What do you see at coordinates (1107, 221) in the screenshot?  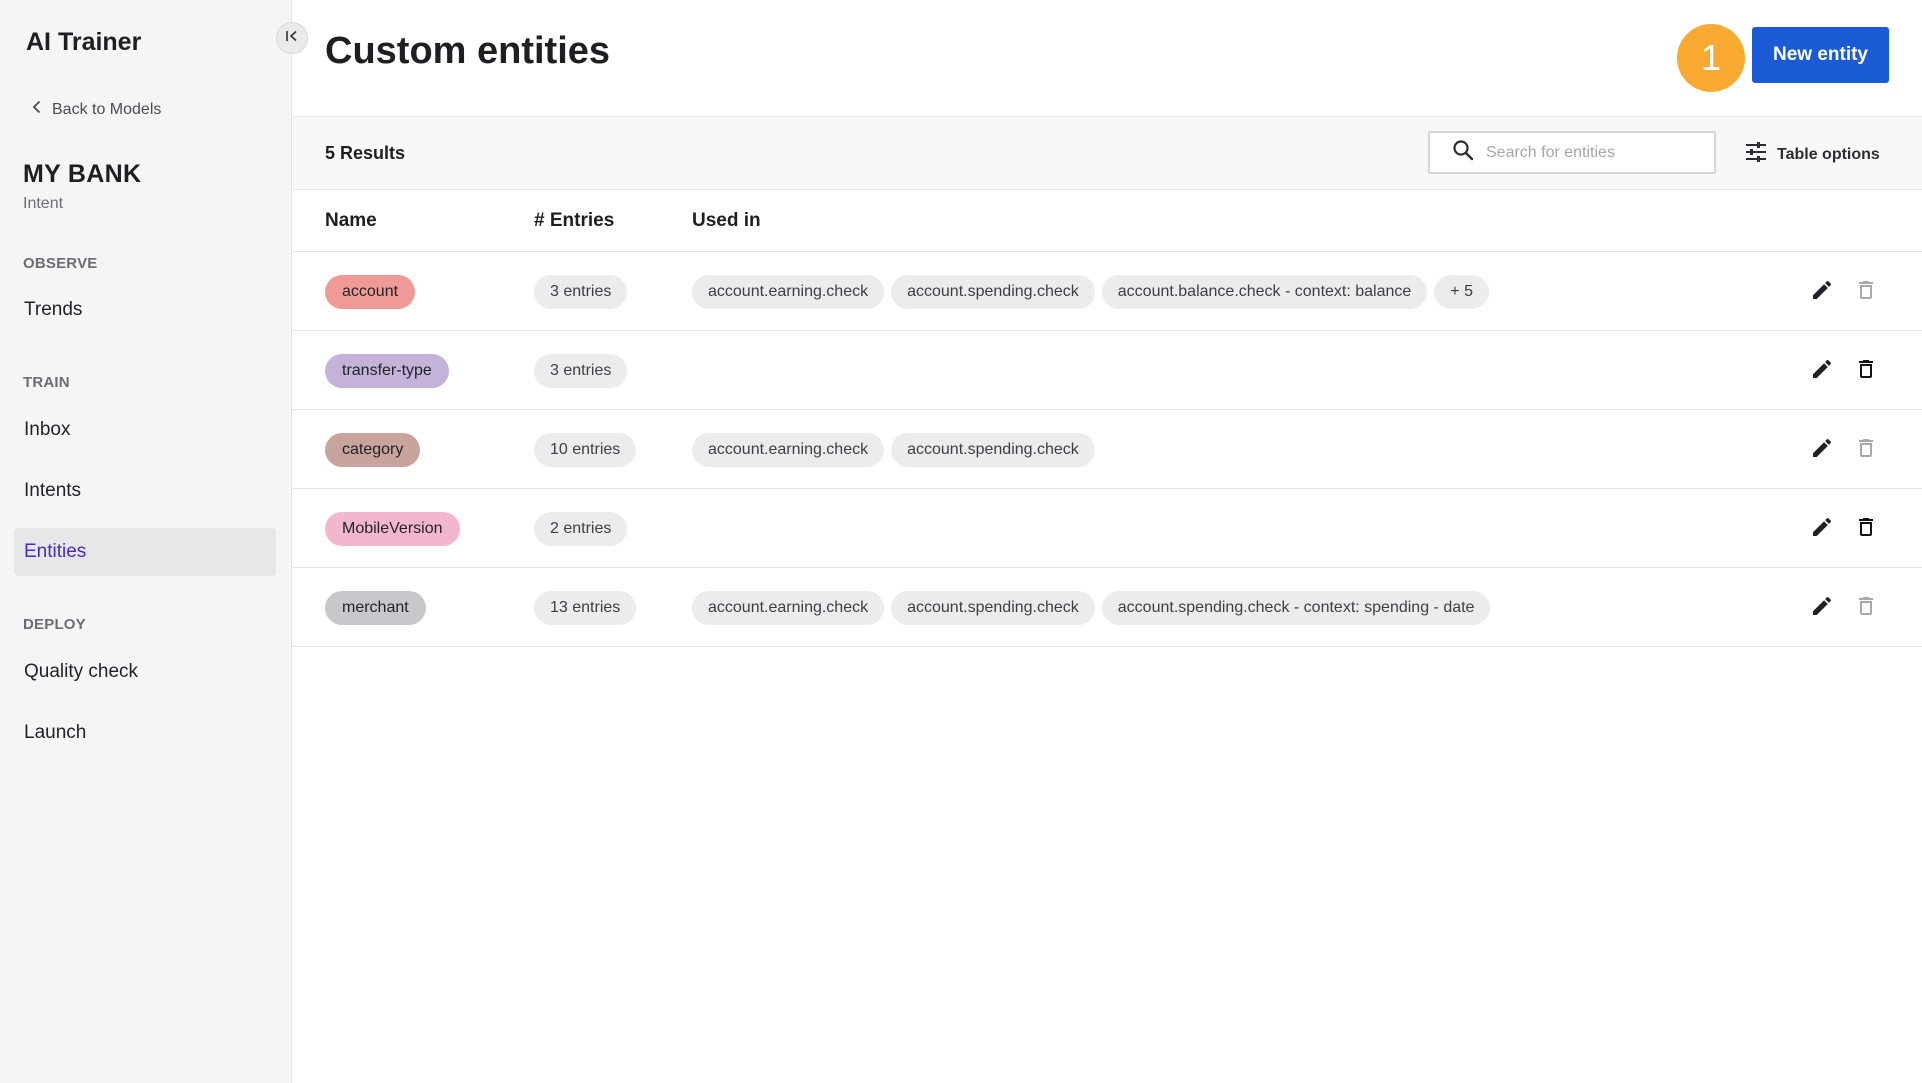 I see `table-header: Name # Entries Used in` at bounding box center [1107, 221].